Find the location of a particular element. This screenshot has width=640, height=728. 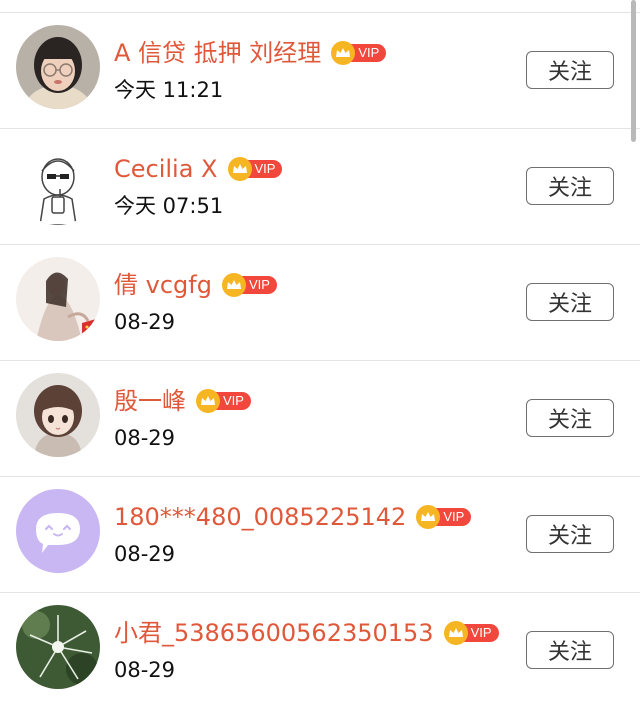

name-line: 殷一峰 VIP is located at coordinates (182, 401).